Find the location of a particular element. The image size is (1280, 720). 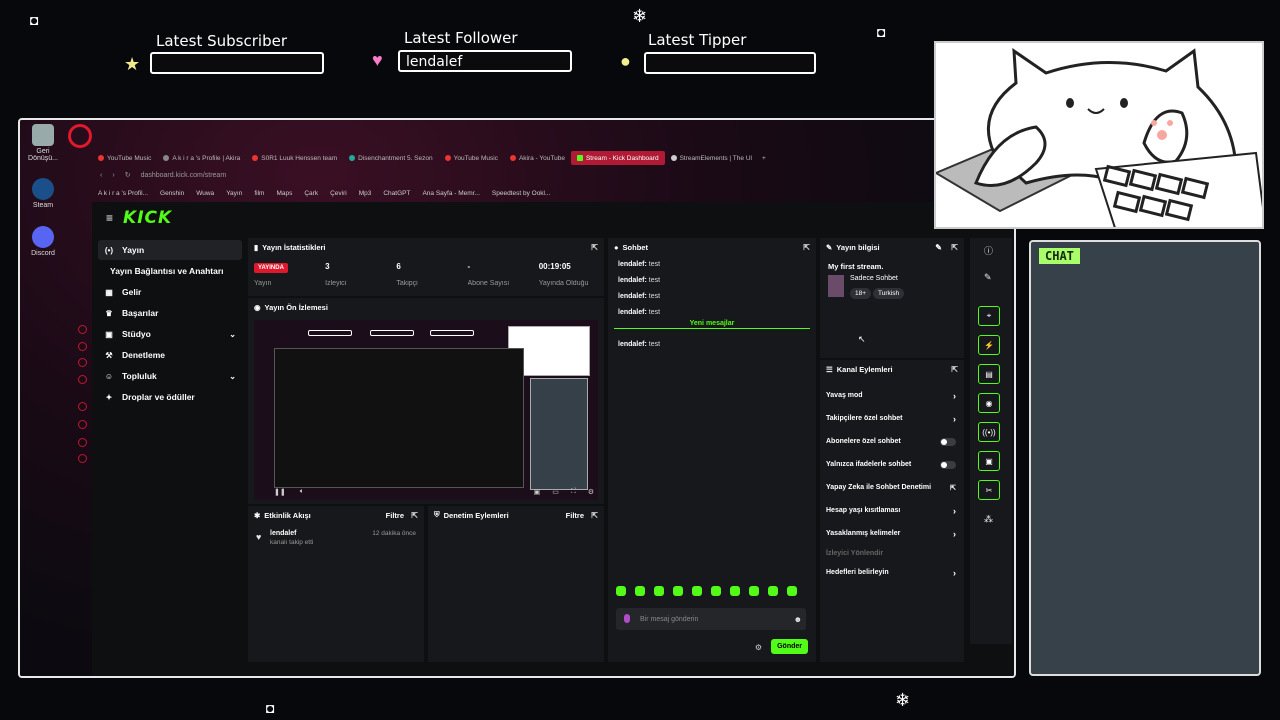

bookmark-item: Genshin is located at coordinates (172, 193).